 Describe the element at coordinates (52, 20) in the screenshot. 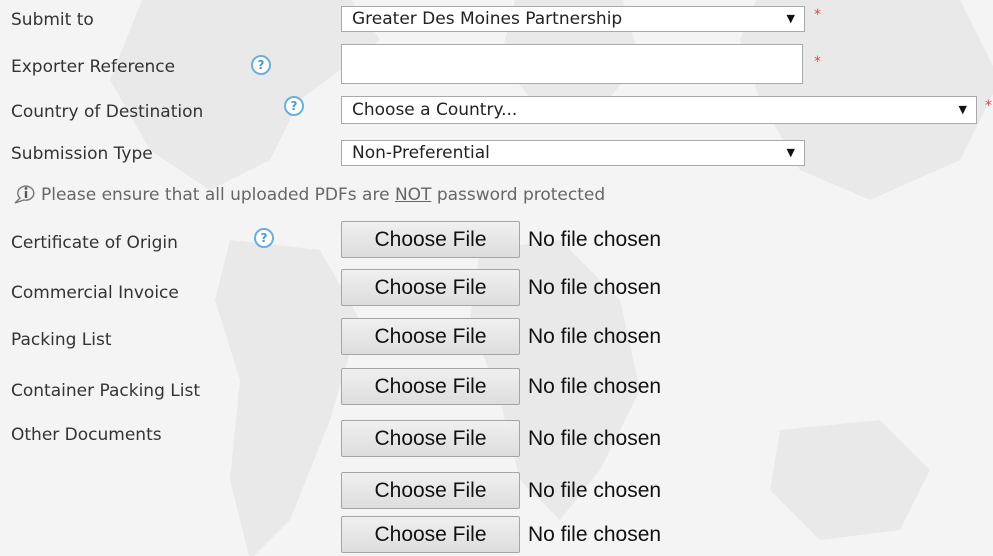

I see `submit-to-label: Submit to` at that location.